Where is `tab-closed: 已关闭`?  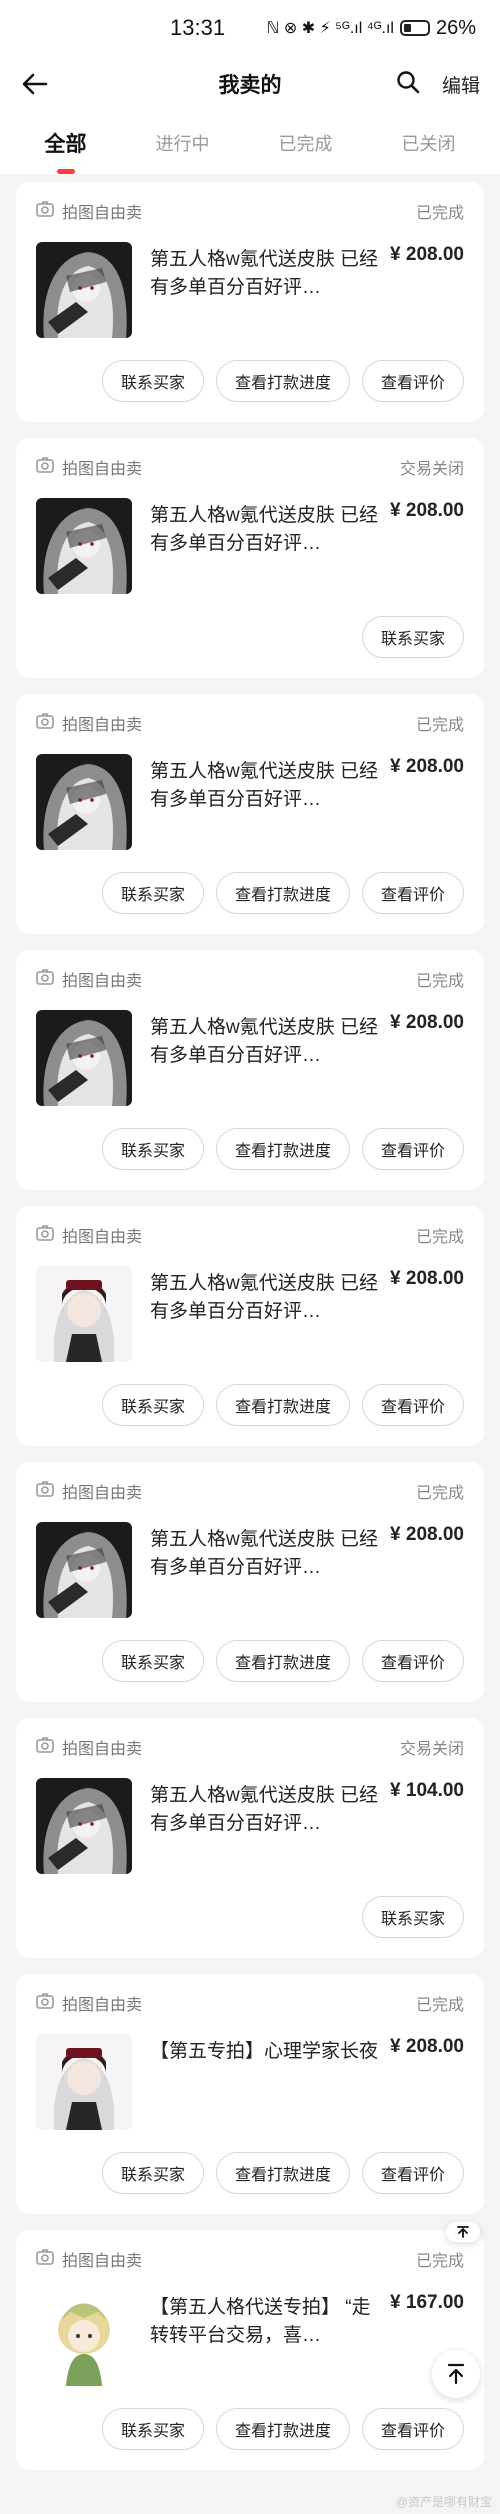
tab-closed: 已关闭 is located at coordinates (429, 143).